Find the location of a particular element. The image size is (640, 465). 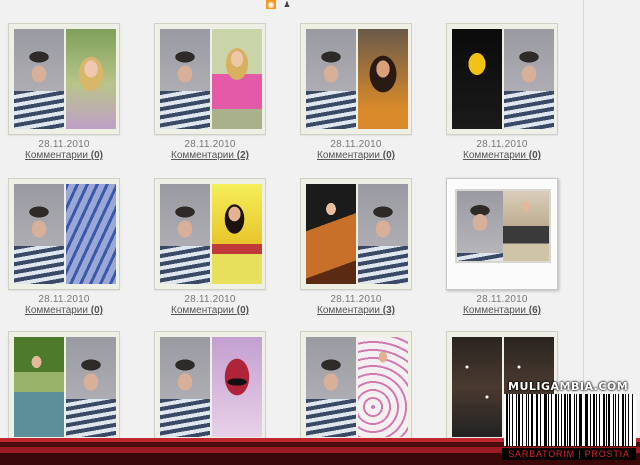

rss-icon: ◉ is located at coordinates (271, 4).